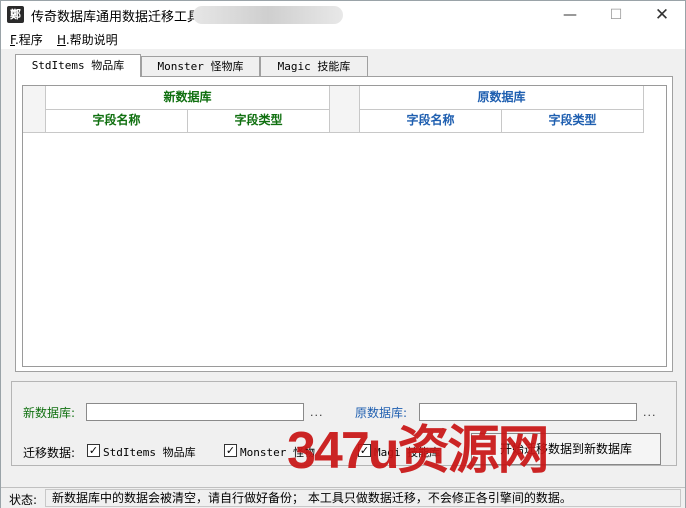  What do you see at coordinates (314, 66) in the screenshot?
I see `tab-magic: Magic 技能库` at bounding box center [314, 66].